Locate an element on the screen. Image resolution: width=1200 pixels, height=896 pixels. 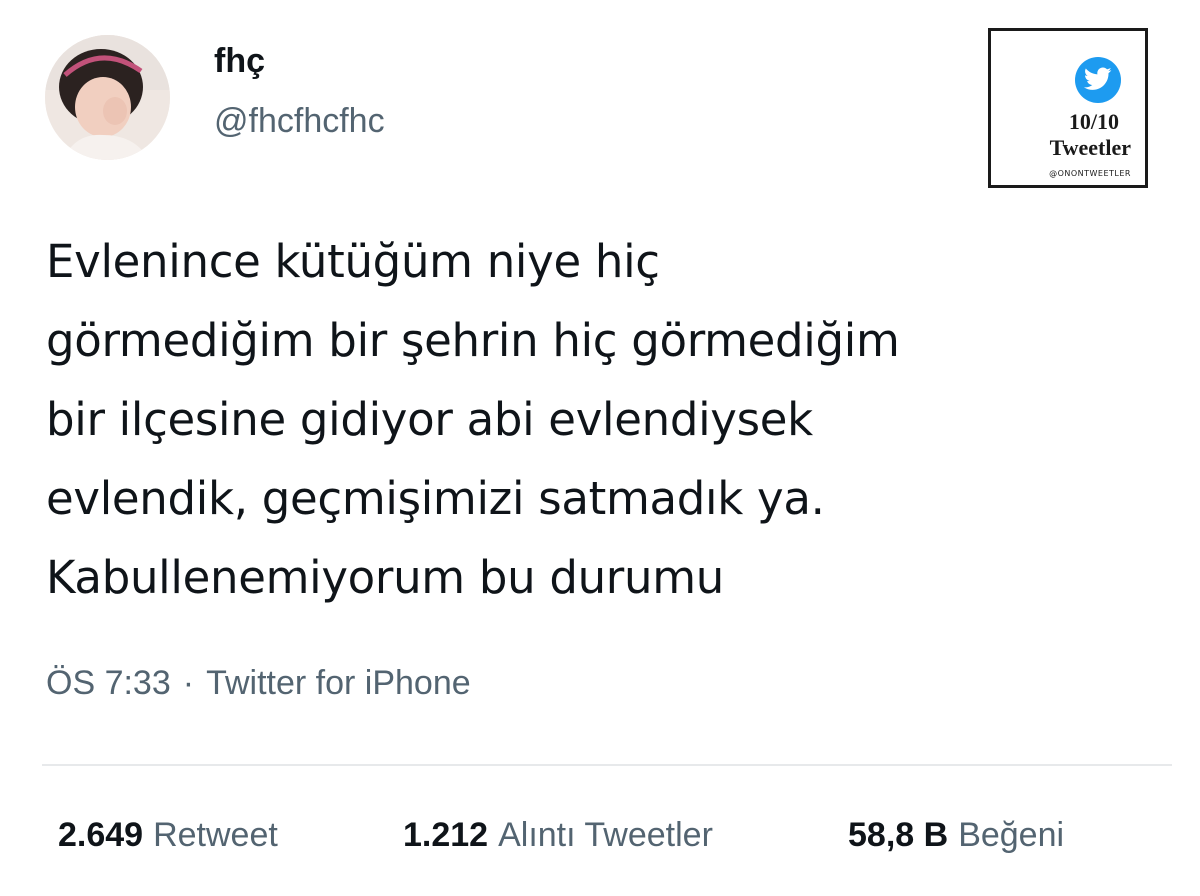
tweet-text-line: Kabullenemiyorum bu durumu is located at coordinates (385, 577).